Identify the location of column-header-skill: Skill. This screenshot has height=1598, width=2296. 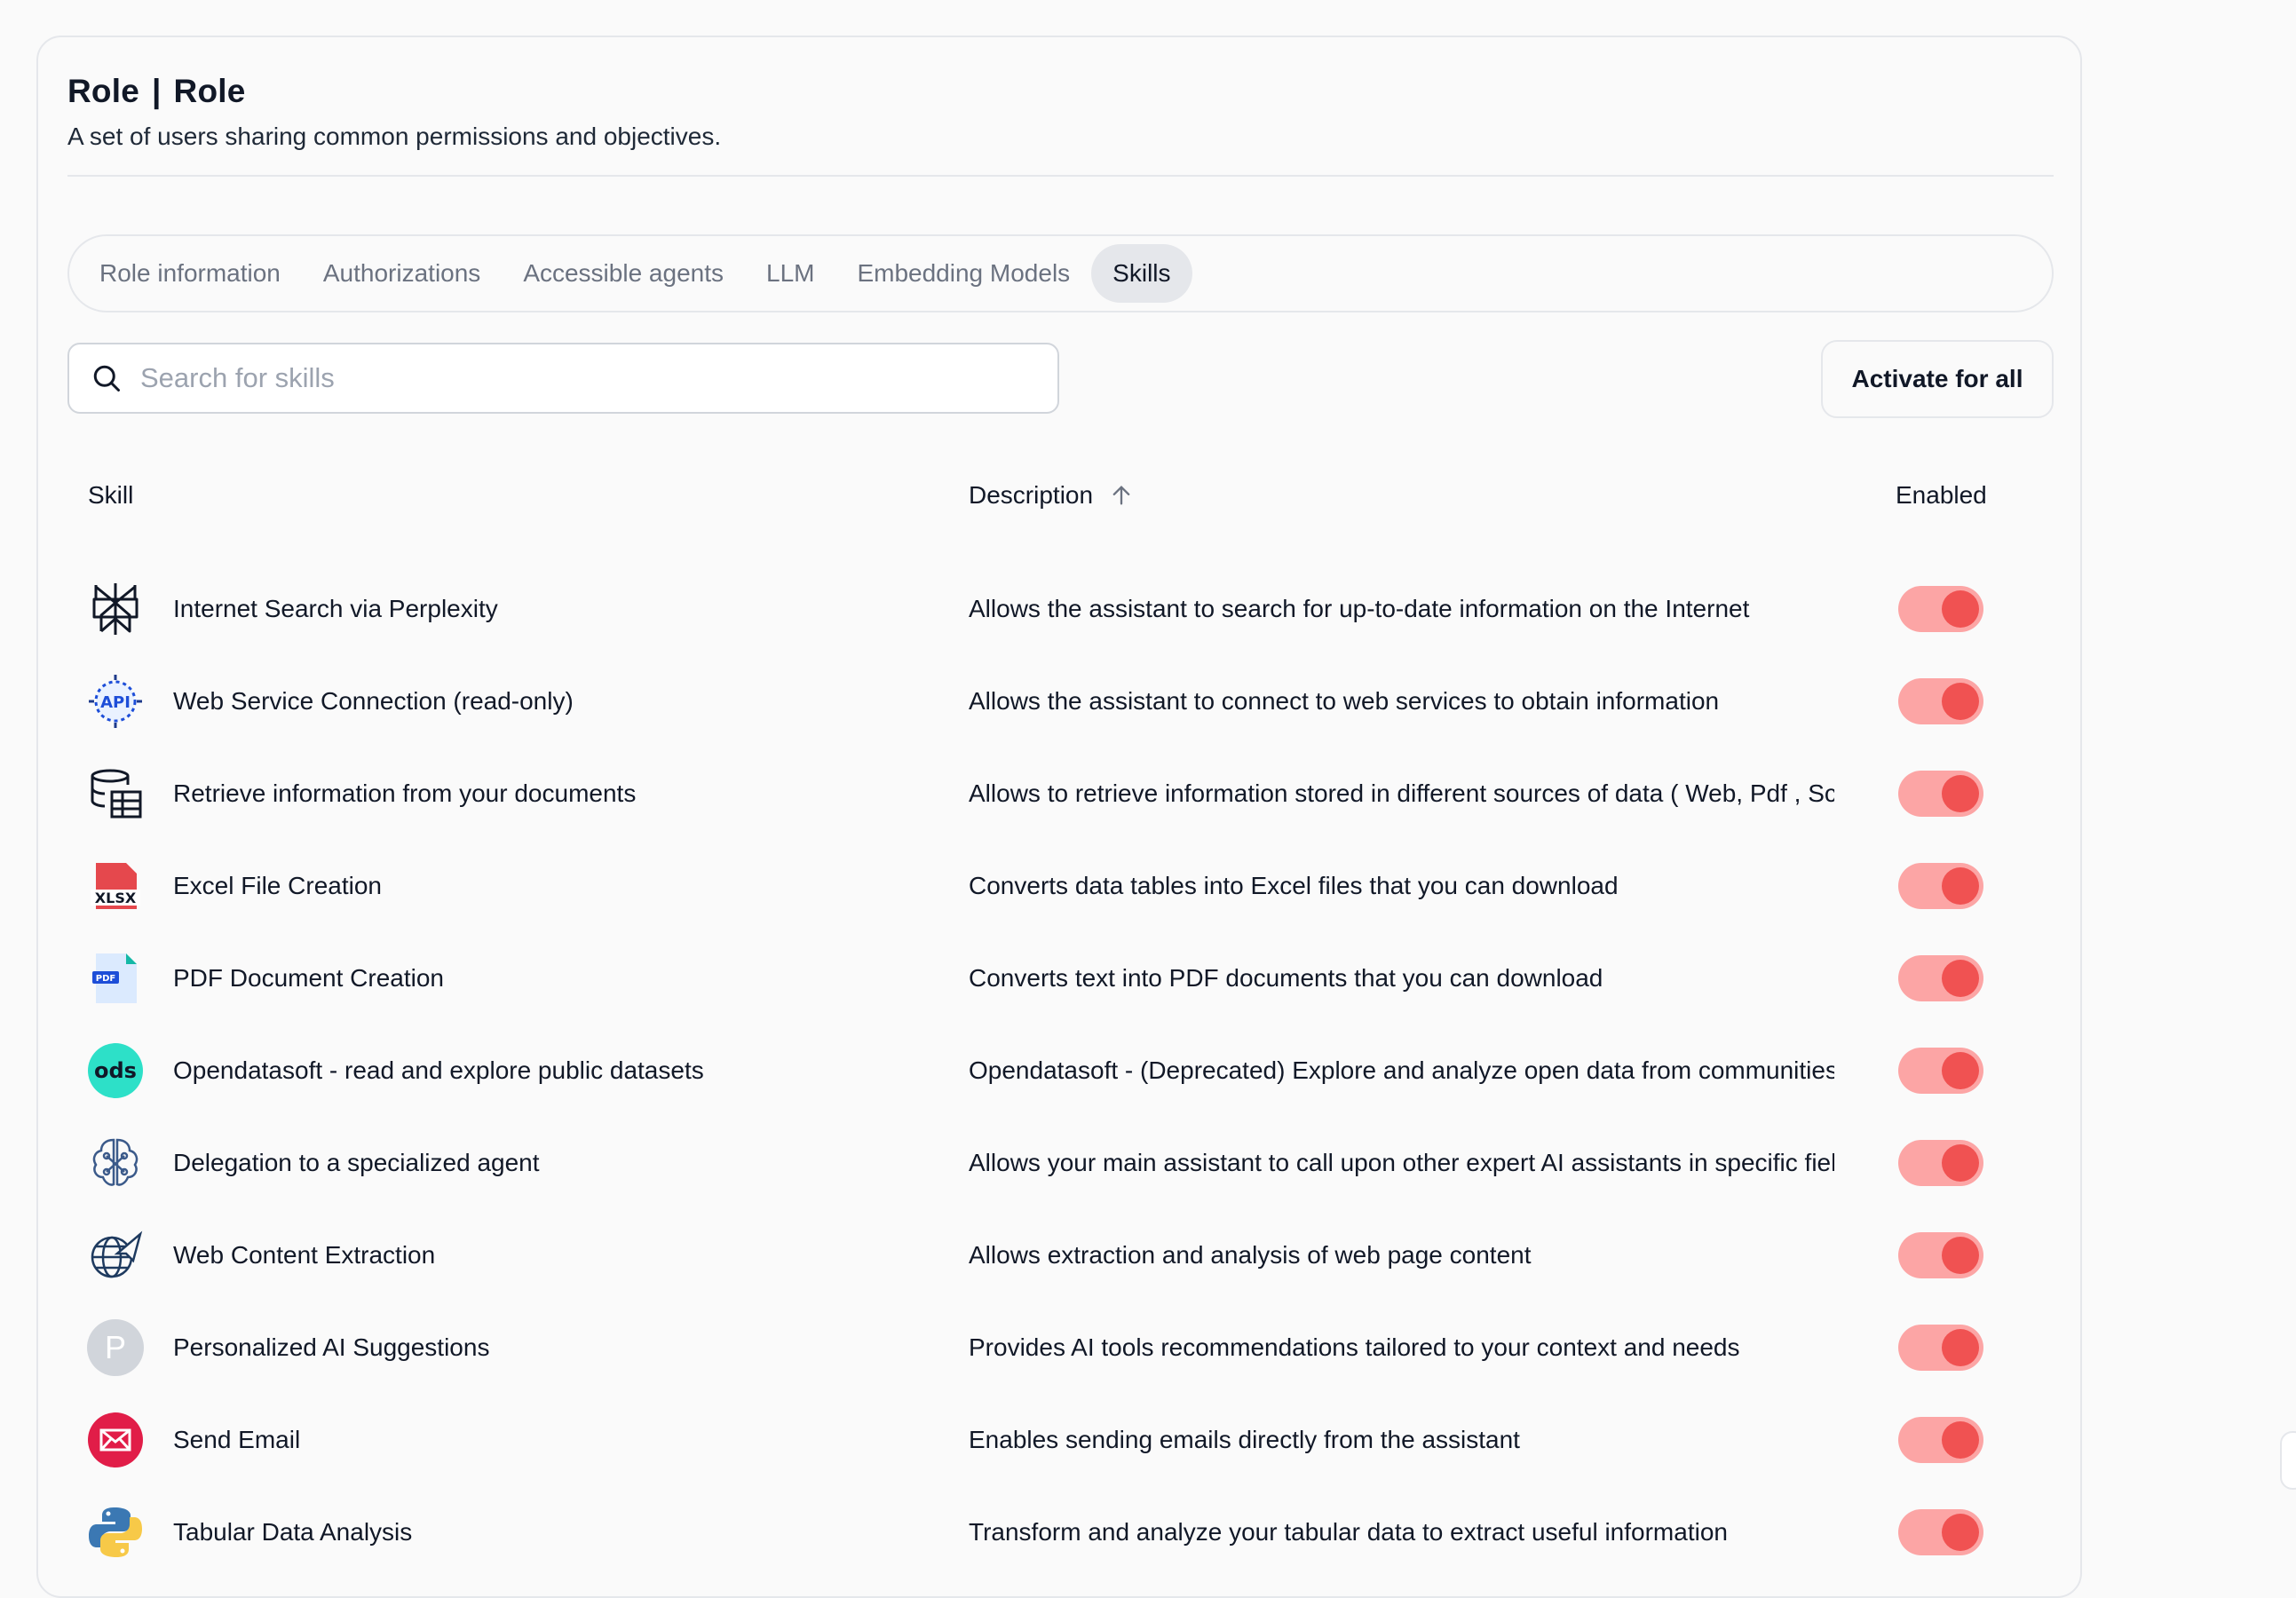
(110, 495).